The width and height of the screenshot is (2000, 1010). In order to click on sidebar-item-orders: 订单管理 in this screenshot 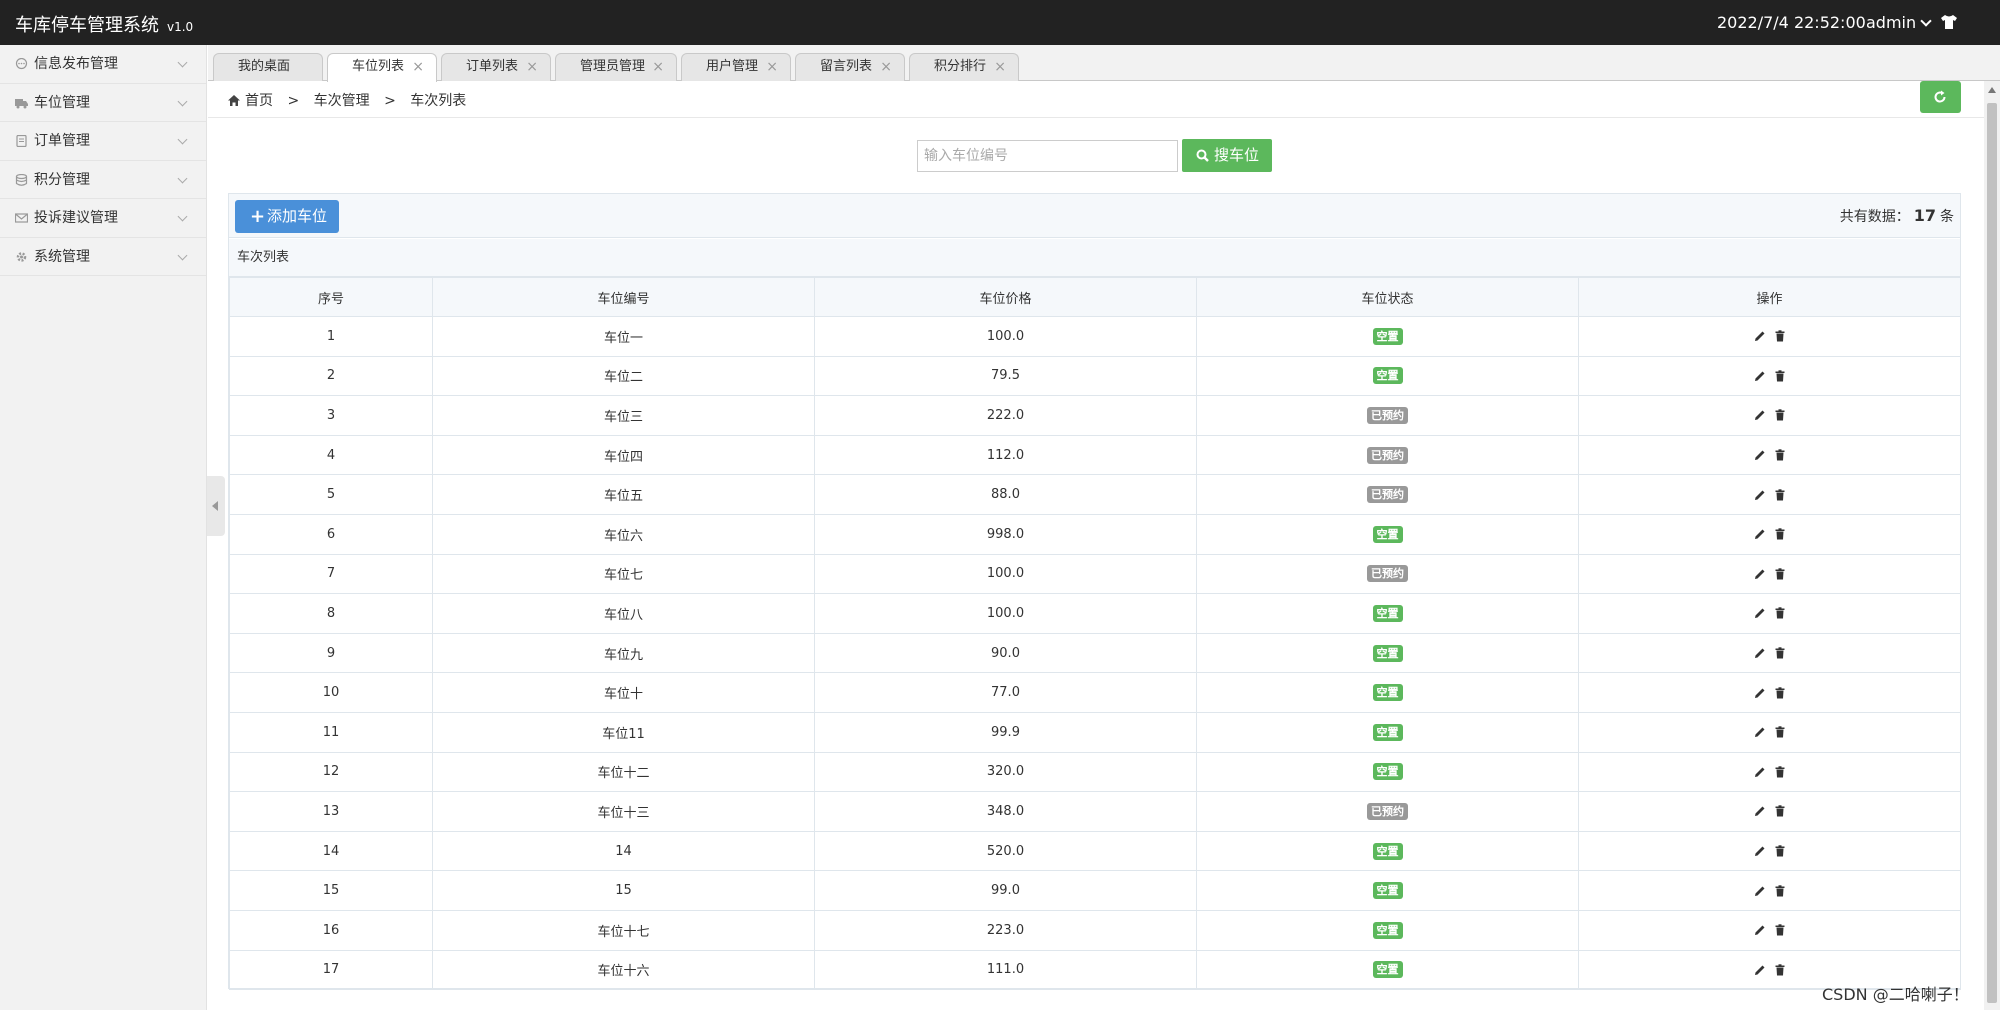, I will do `click(103, 141)`.